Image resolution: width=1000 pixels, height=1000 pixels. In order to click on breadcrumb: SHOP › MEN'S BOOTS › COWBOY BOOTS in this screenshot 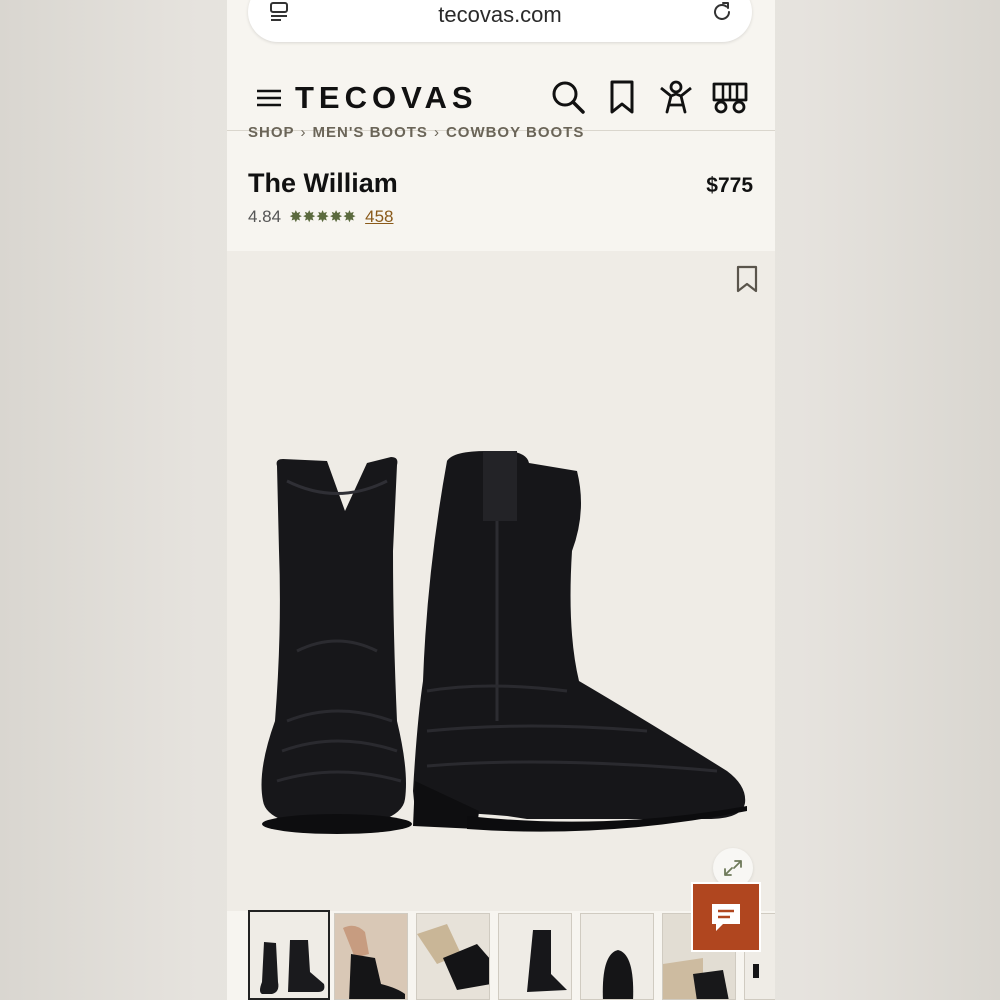, I will do `click(416, 132)`.